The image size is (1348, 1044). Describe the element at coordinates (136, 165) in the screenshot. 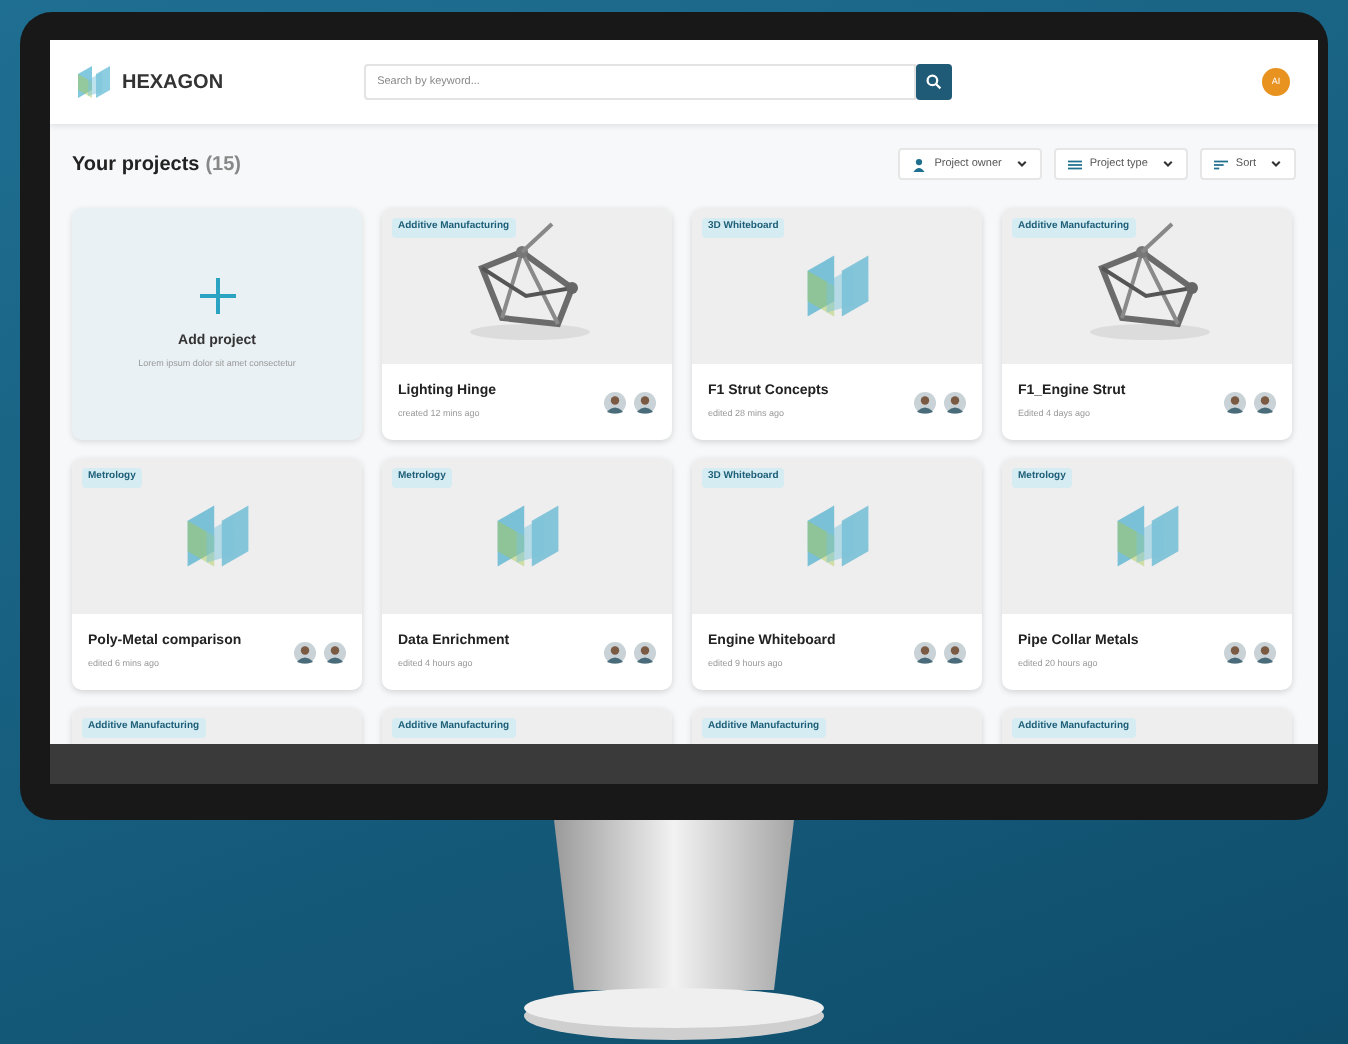

I see `page-title: Your projects` at that location.